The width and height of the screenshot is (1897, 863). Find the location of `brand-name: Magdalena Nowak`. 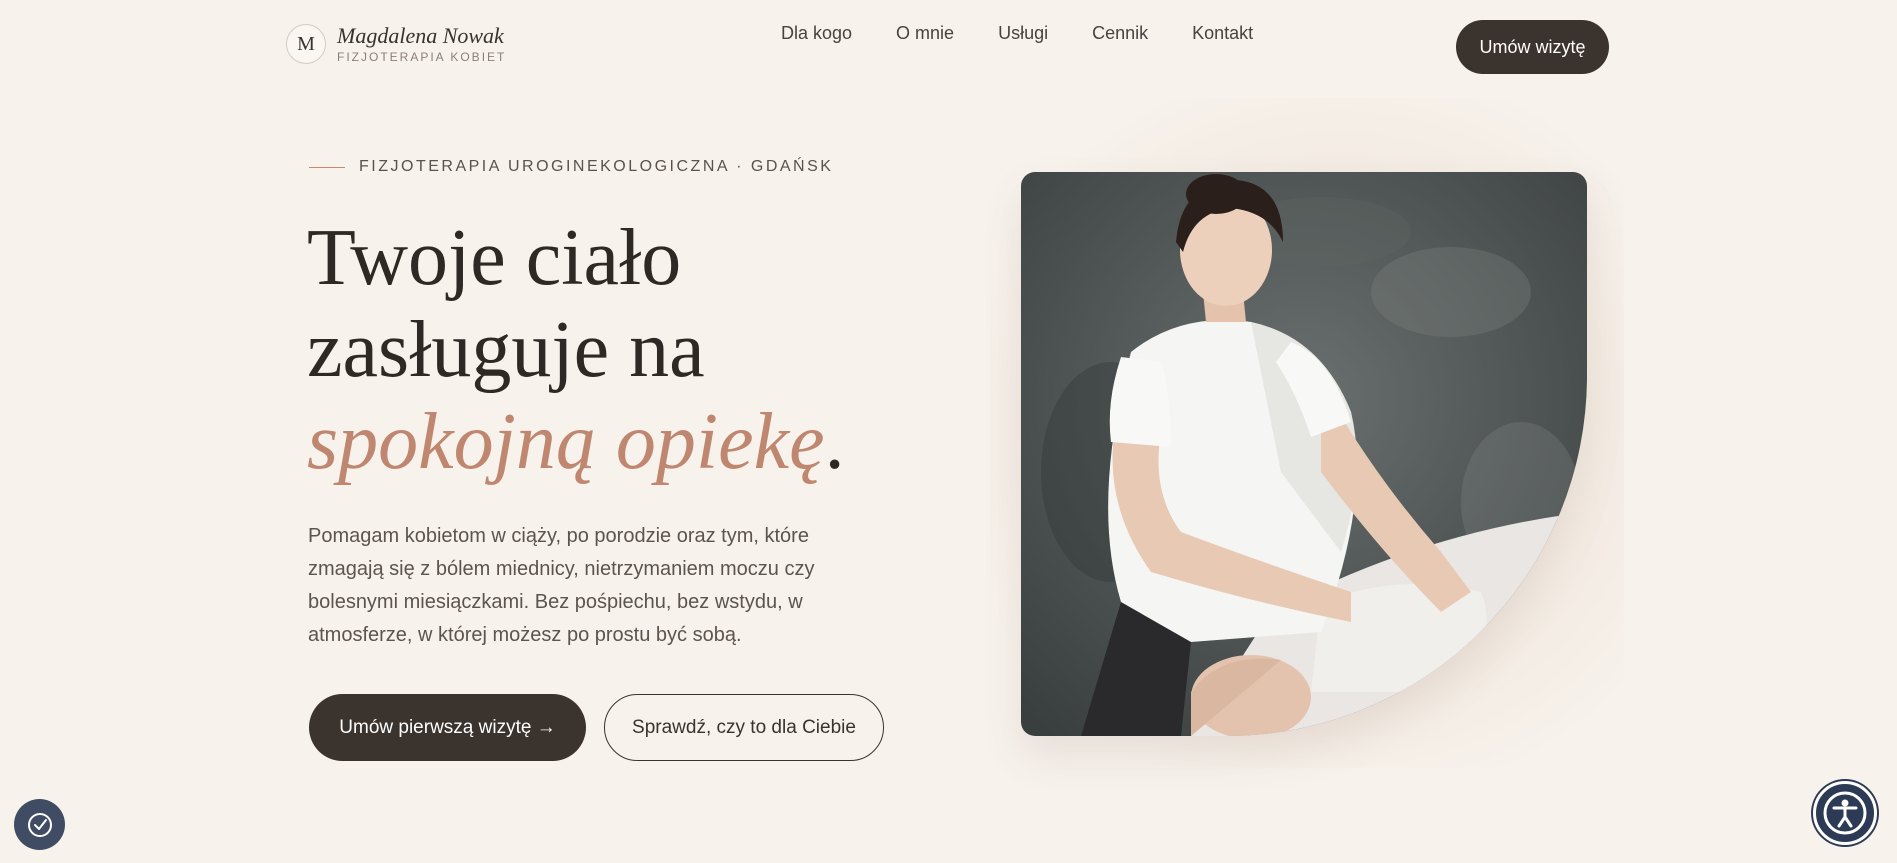

brand-name: Magdalena Nowak is located at coordinates (420, 35).